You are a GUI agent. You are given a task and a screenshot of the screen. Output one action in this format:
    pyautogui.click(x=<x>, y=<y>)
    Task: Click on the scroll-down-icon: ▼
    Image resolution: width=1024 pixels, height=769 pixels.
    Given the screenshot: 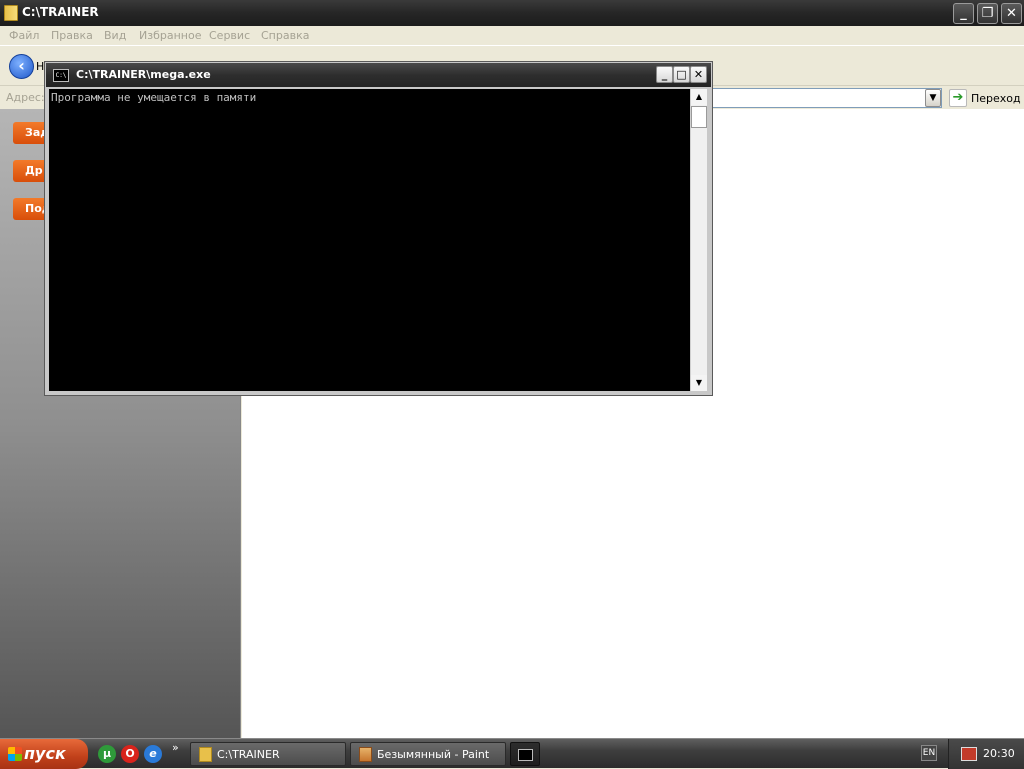 What is the action you would take?
    pyautogui.click(x=699, y=383)
    